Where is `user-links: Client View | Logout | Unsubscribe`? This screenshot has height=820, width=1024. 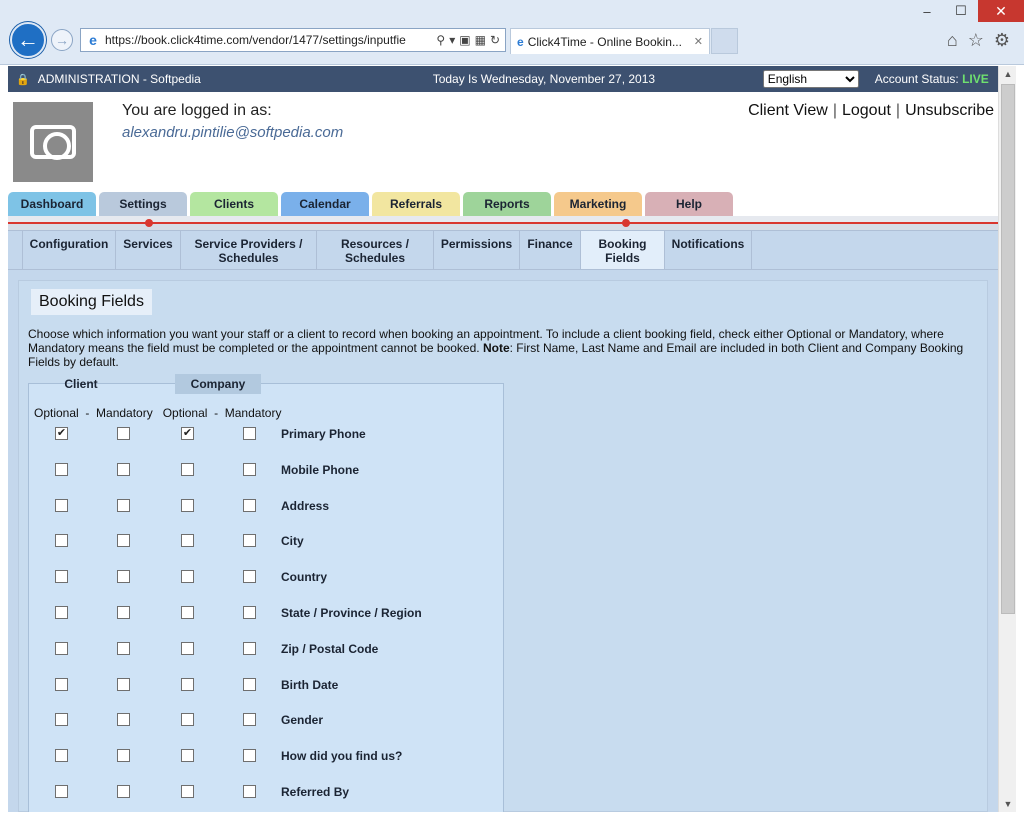 user-links: Client View | Logout | Unsubscribe is located at coordinates (871, 111).